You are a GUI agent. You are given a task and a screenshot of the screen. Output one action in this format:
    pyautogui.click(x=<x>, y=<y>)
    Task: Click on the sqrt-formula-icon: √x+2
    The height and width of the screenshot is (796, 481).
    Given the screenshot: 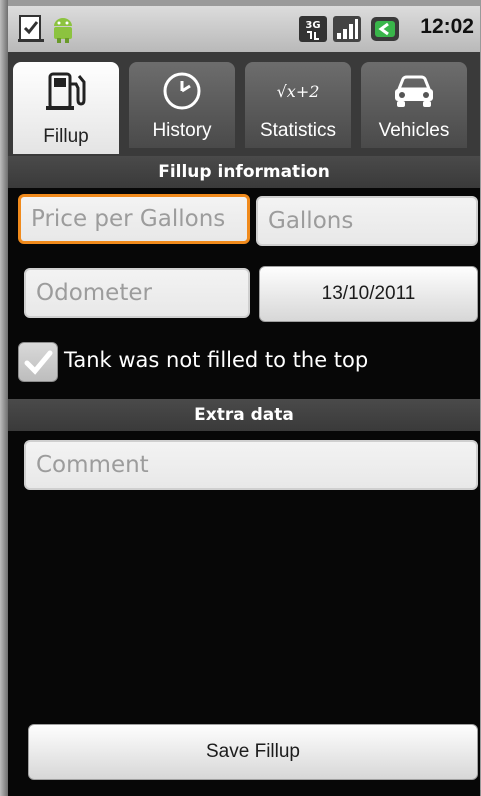 What is the action you would take?
    pyautogui.click(x=298, y=91)
    